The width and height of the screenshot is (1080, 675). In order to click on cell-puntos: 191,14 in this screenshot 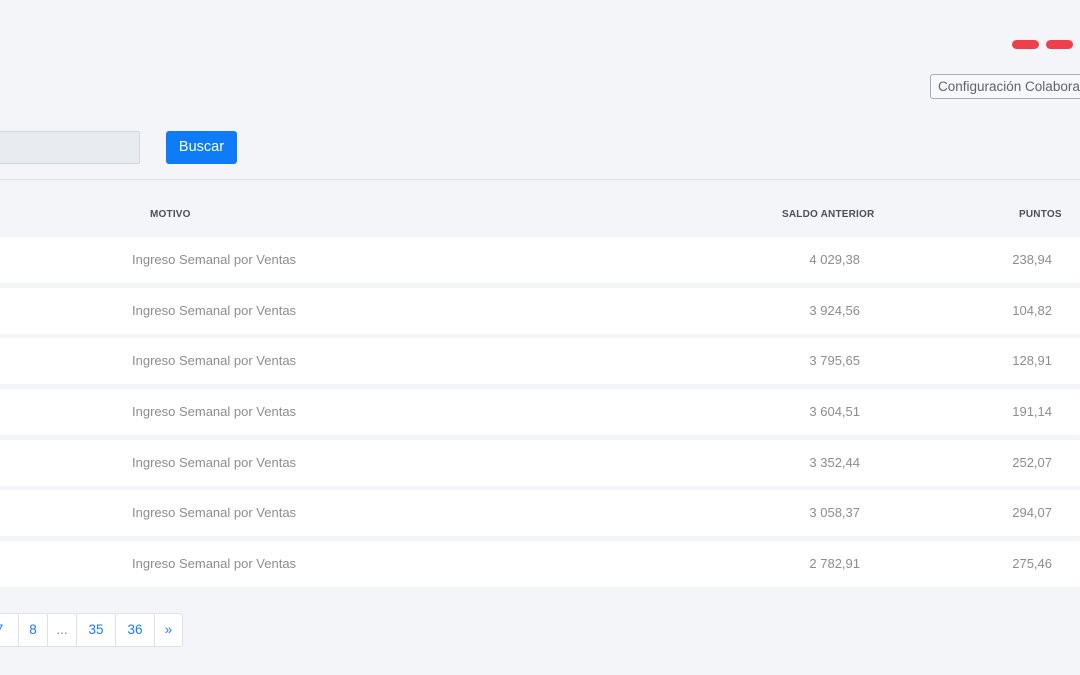, I will do `click(1032, 411)`.